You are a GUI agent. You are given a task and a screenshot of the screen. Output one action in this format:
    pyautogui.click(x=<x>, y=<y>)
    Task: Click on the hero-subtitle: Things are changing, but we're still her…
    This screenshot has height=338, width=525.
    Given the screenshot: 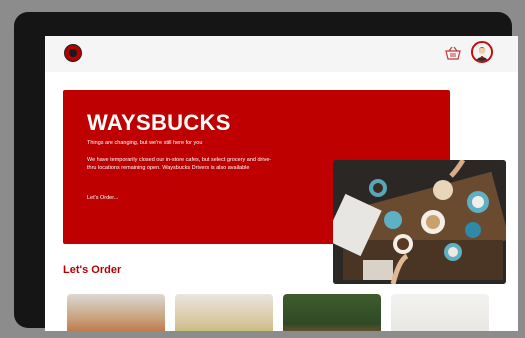 What is the action you would take?
    pyautogui.click(x=145, y=143)
    